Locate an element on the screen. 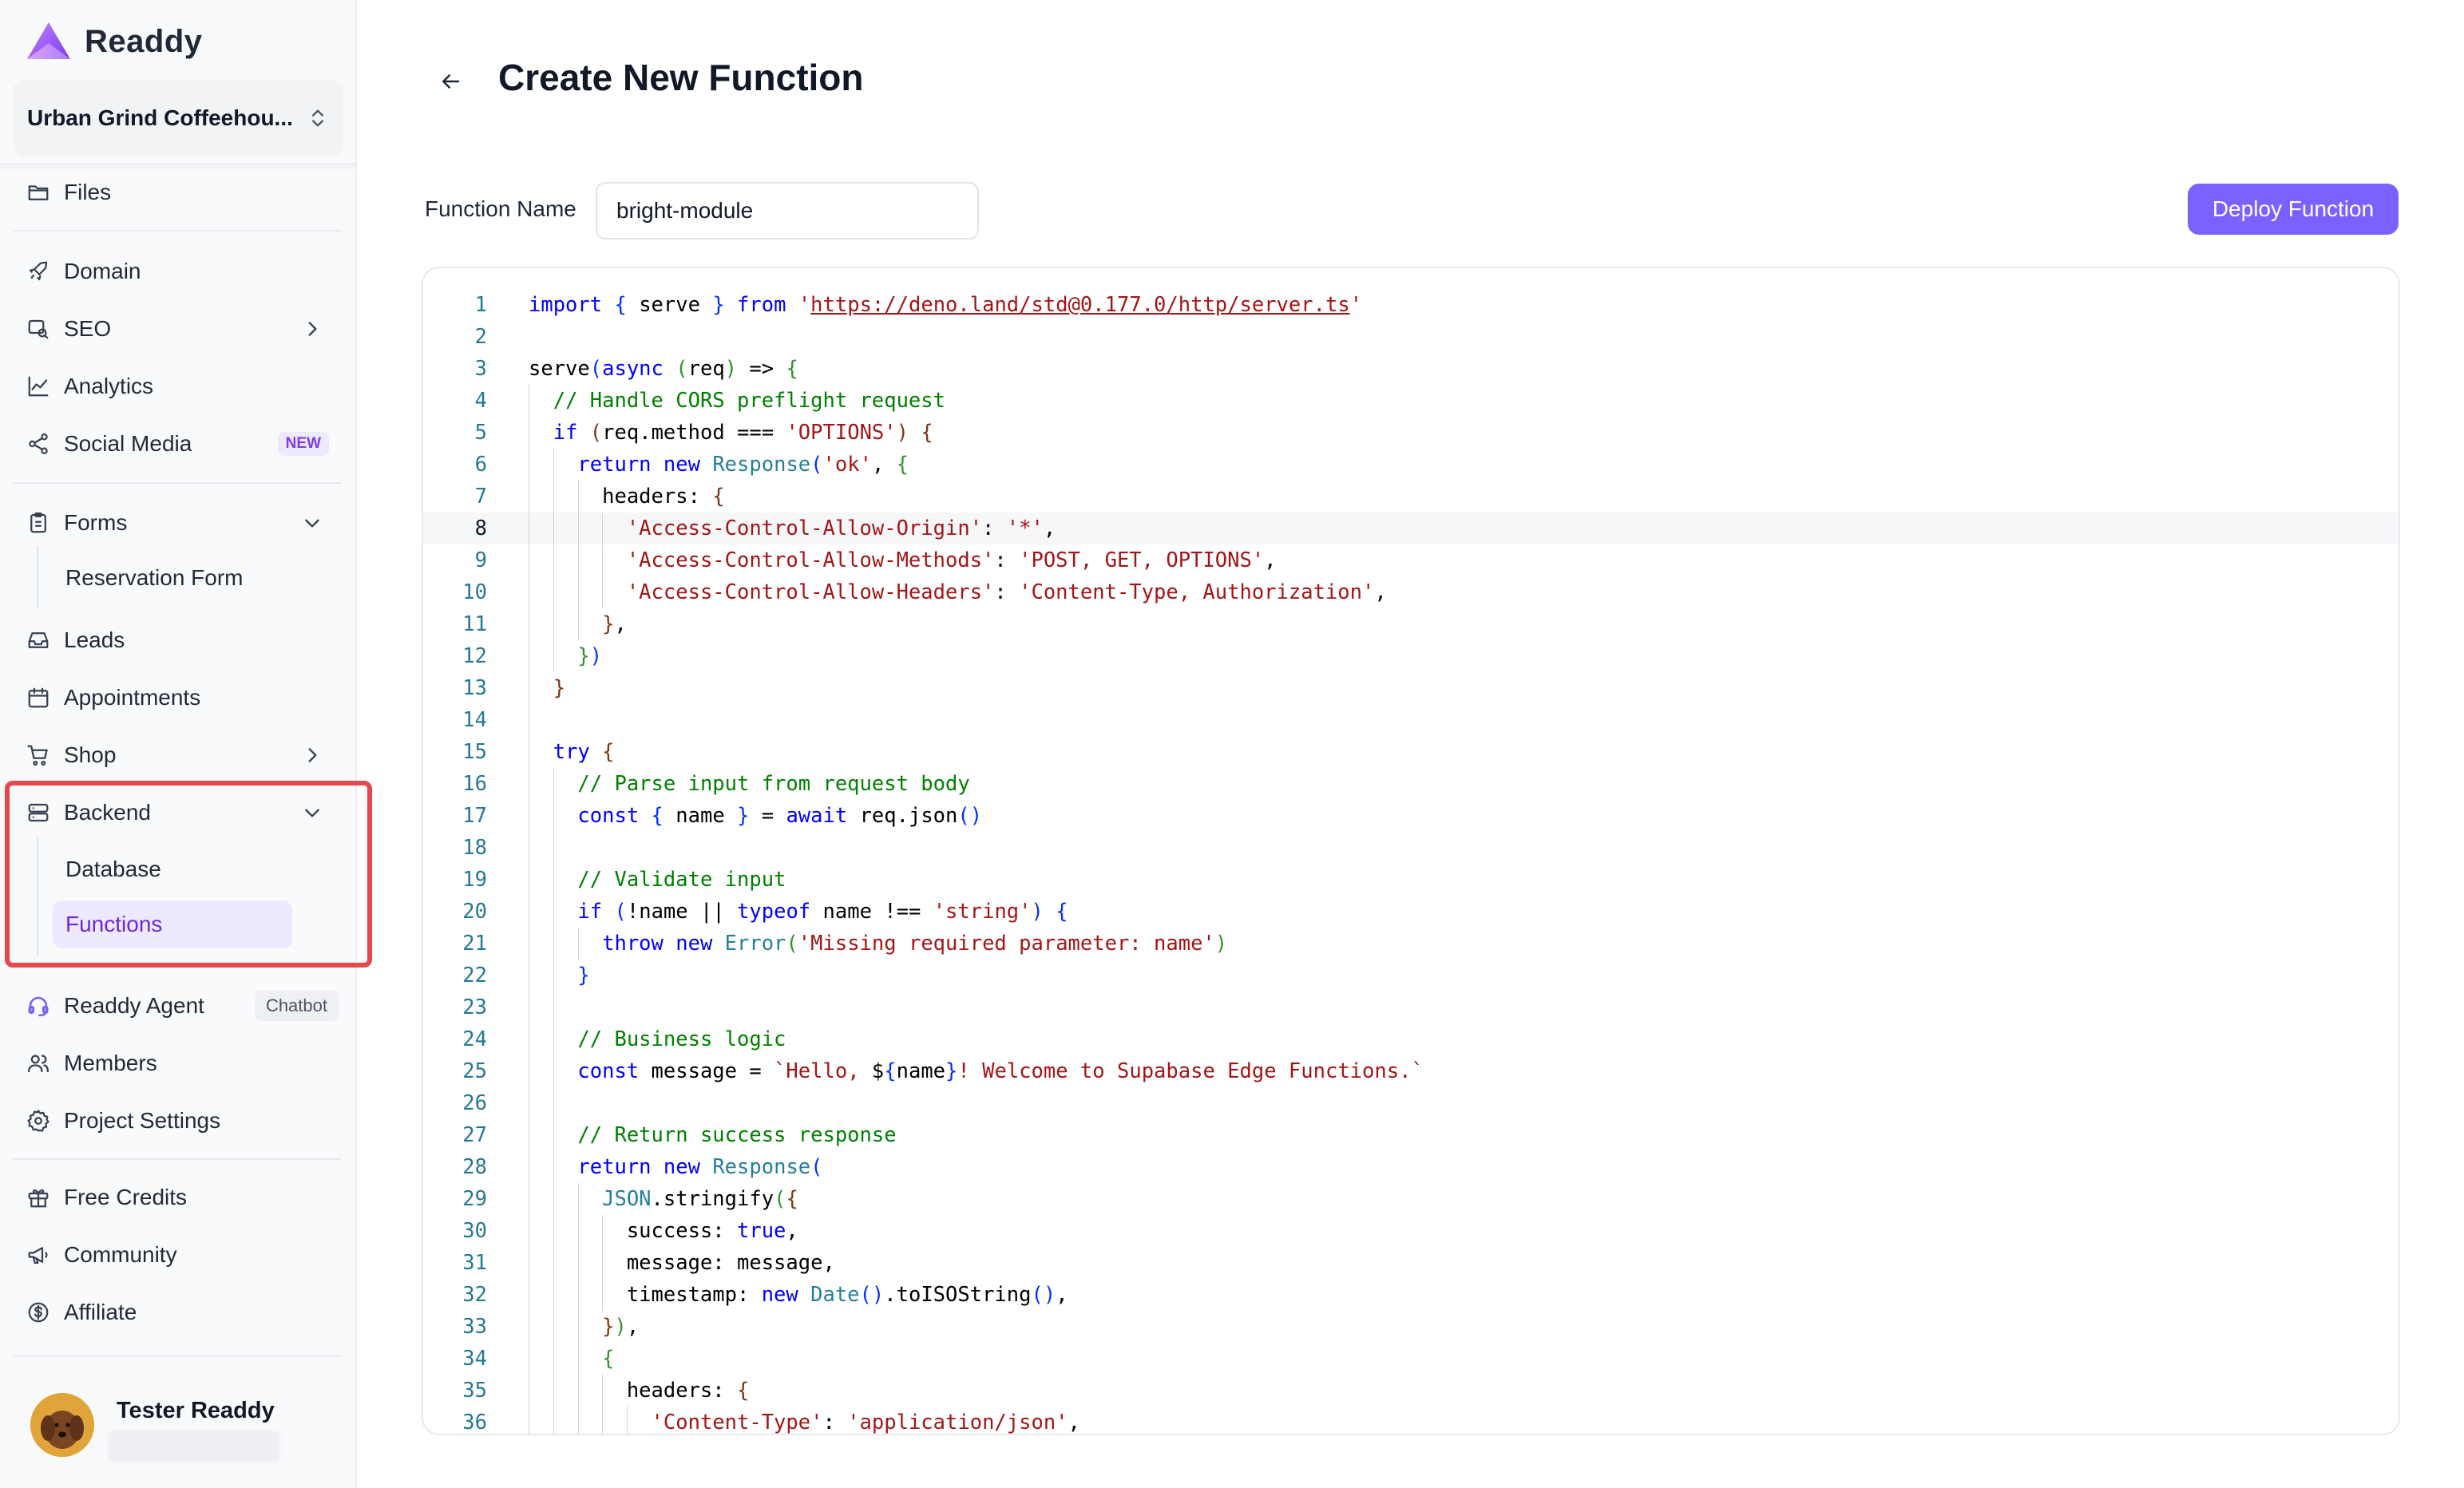 This screenshot has width=2464, height=1488. back-button is located at coordinates (450, 81).